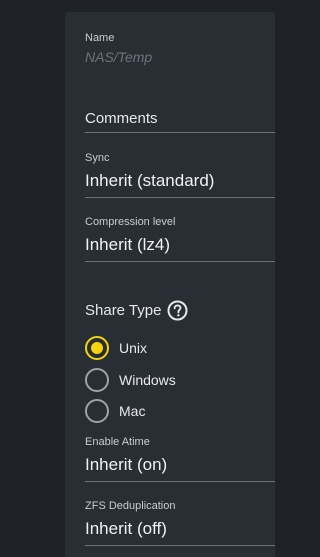  I want to click on name-value: NAS/Temp, so click(119, 57).